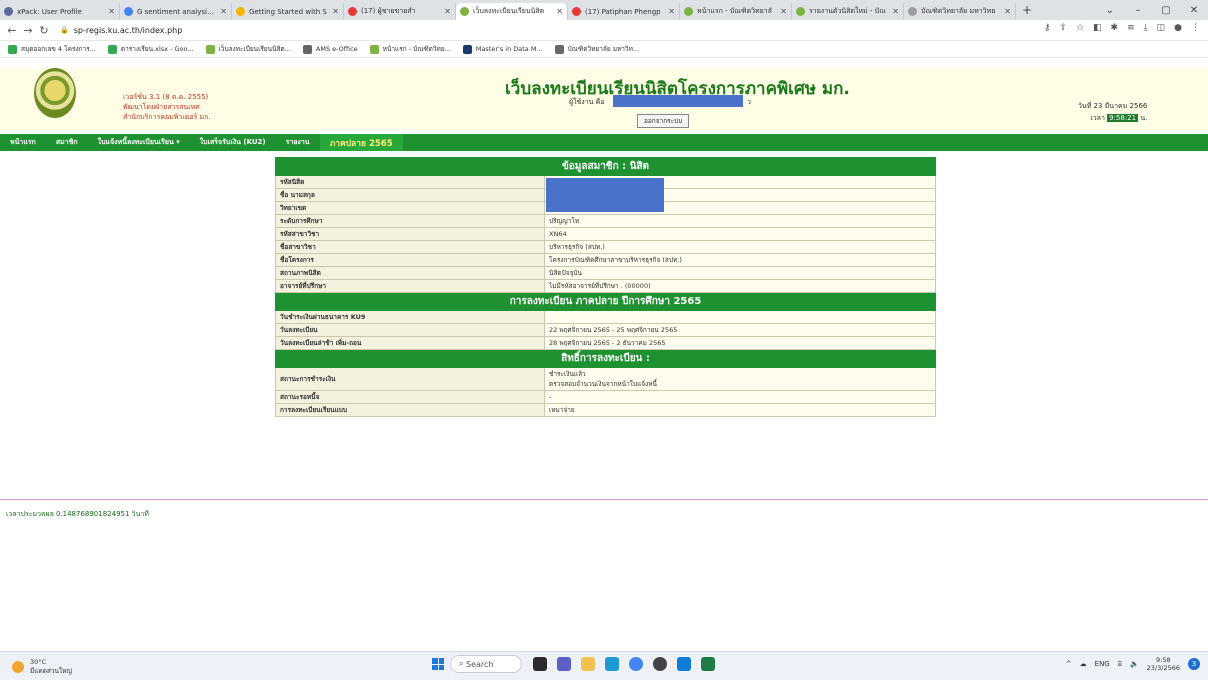 This screenshot has width=1208, height=680. Describe the element at coordinates (636, 664) in the screenshot. I see `chrome-icon` at that location.